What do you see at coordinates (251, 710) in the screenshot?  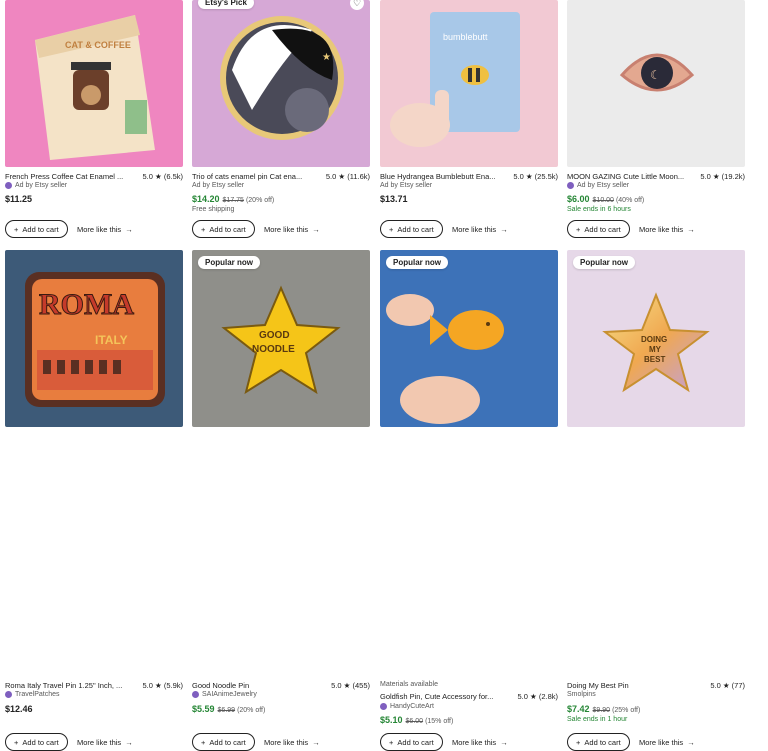 I see `discount: (20% off)` at bounding box center [251, 710].